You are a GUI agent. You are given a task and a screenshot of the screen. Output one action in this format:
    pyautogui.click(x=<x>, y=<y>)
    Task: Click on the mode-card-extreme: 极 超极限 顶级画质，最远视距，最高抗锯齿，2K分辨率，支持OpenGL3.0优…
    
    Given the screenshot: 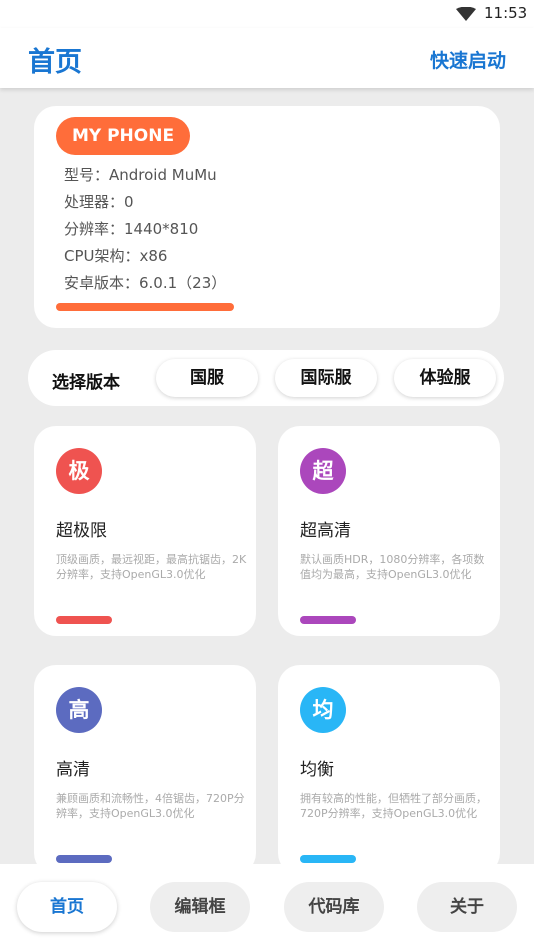 What is the action you would take?
    pyautogui.click(x=145, y=531)
    